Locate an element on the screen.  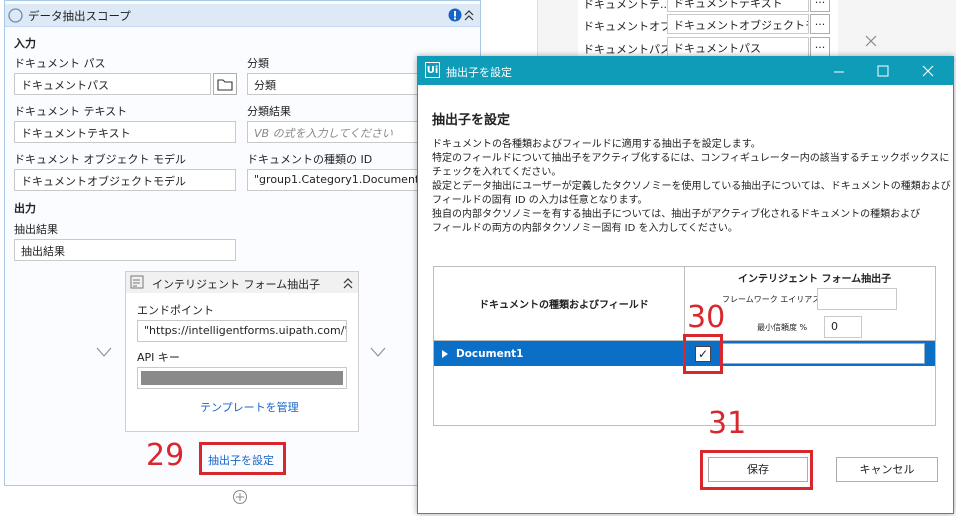
doc-type-id-label: ドキュメントの種類の ID is located at coordinates (310, 159).